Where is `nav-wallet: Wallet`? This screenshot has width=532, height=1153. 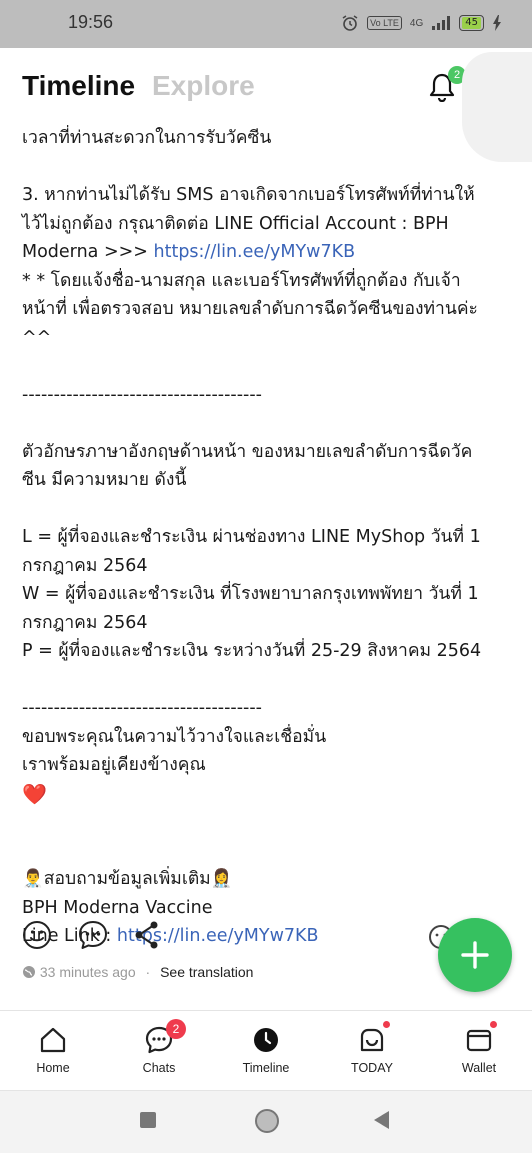
nav-wallet: Wallet is located at coordinates (479, 1048).